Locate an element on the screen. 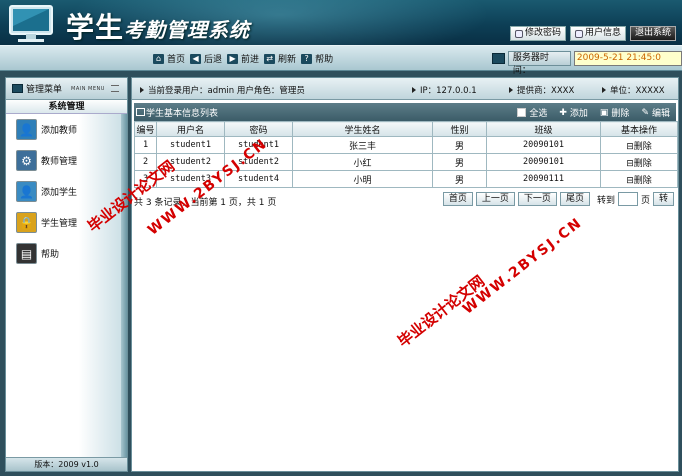 The width and height of the screenshot is (682, 476). nav-forward: ▶ 前进 is located at coordinates (243, 58).